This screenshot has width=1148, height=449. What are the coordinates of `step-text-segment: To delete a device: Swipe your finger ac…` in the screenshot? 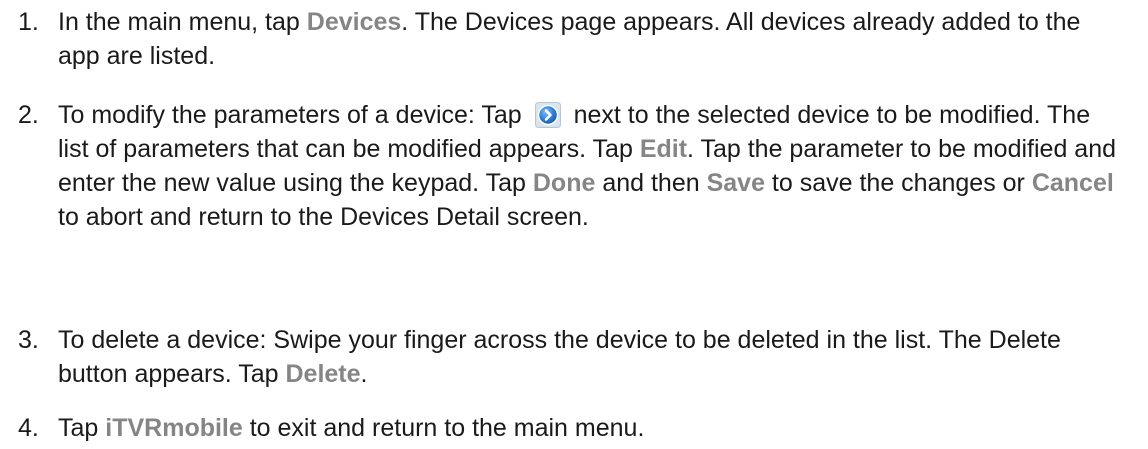 It's located at (559, 357).